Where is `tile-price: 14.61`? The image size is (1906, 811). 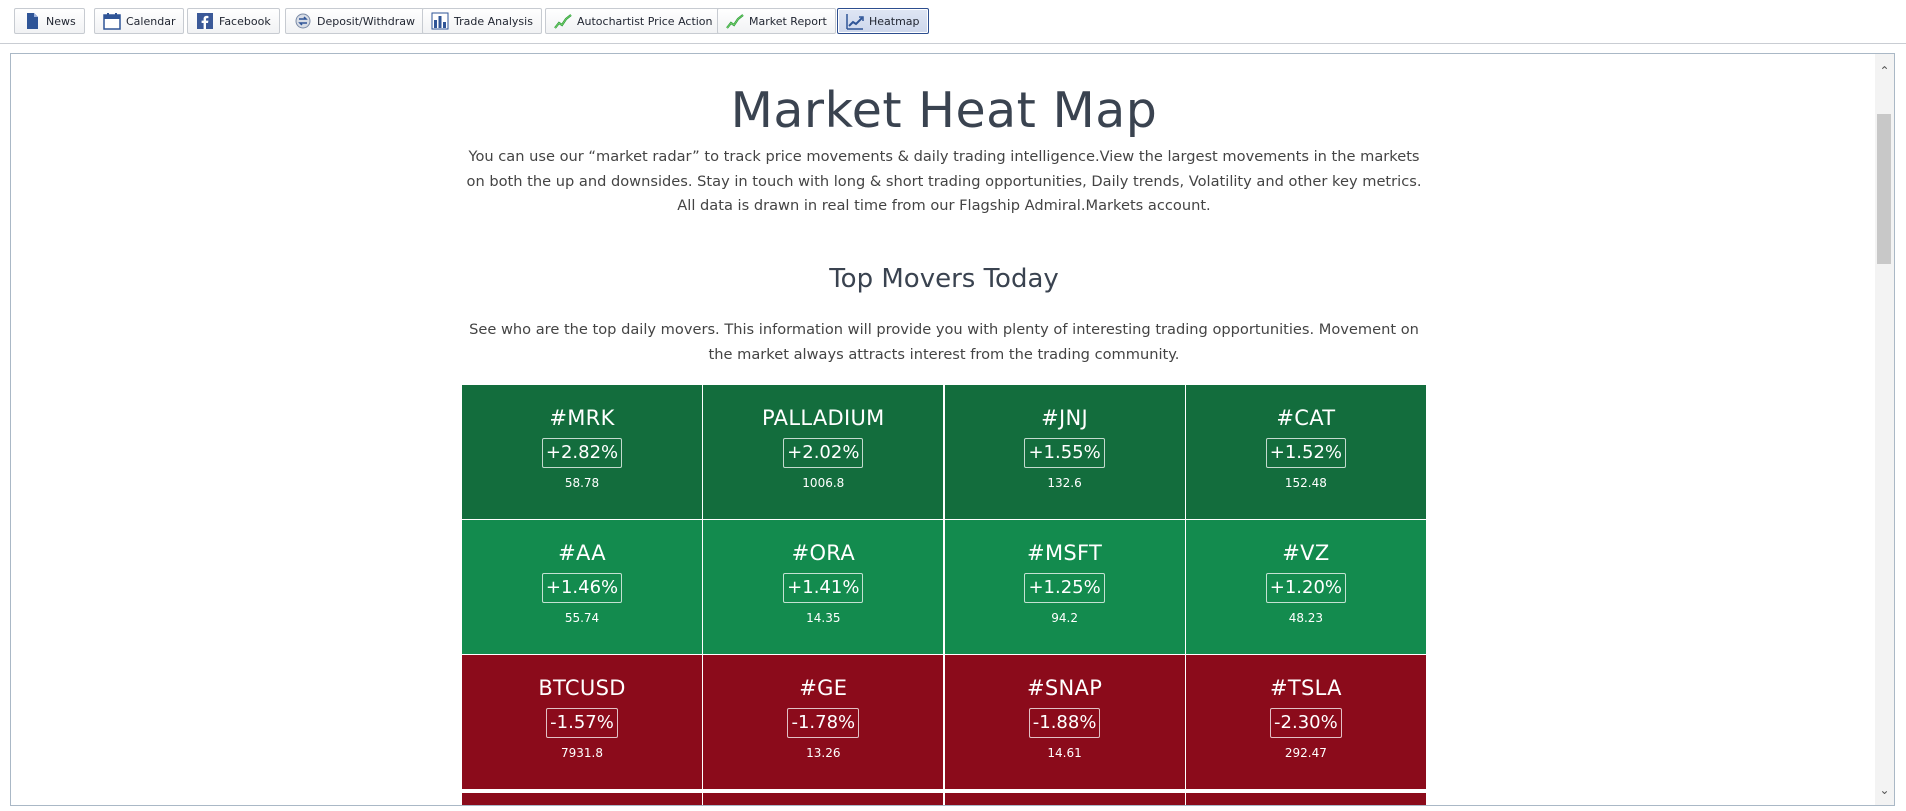 tile-price: 14.61 is located at coordinates (1064, 753).